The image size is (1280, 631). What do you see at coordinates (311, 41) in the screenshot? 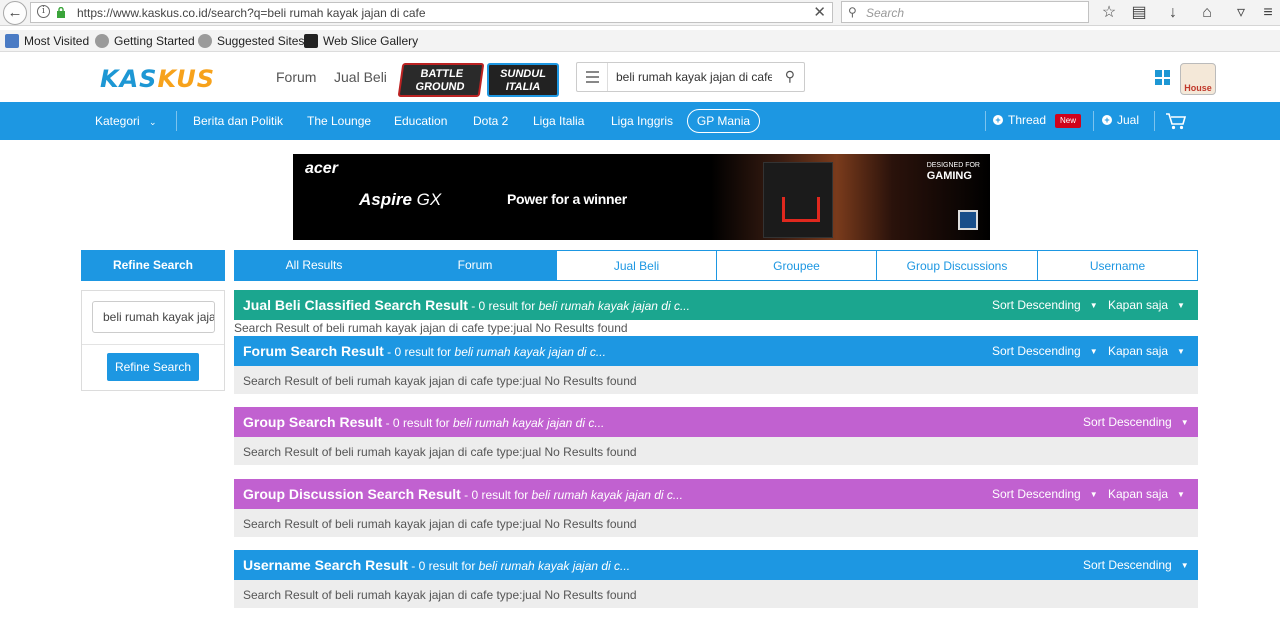
I see `web-slice-icon` at bounding box center [311, 41].